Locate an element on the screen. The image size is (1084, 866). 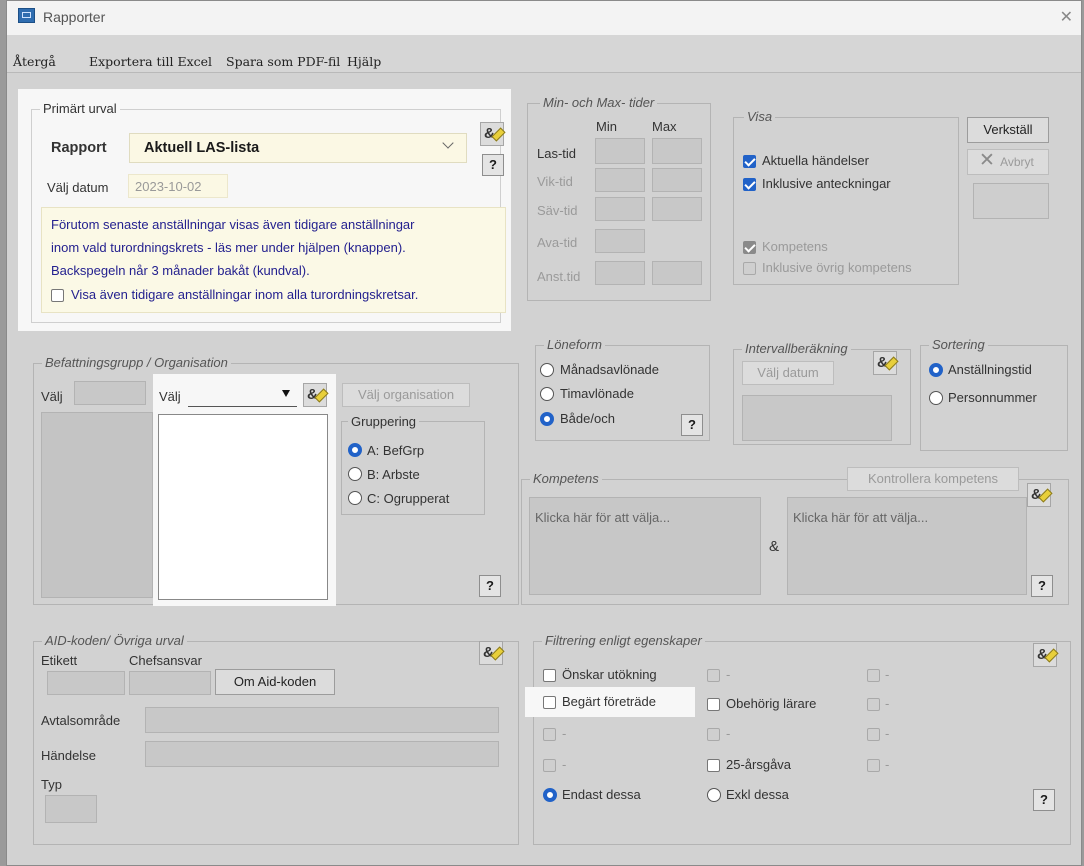
endast-dessa-radio is located at coordinates (550, 795).